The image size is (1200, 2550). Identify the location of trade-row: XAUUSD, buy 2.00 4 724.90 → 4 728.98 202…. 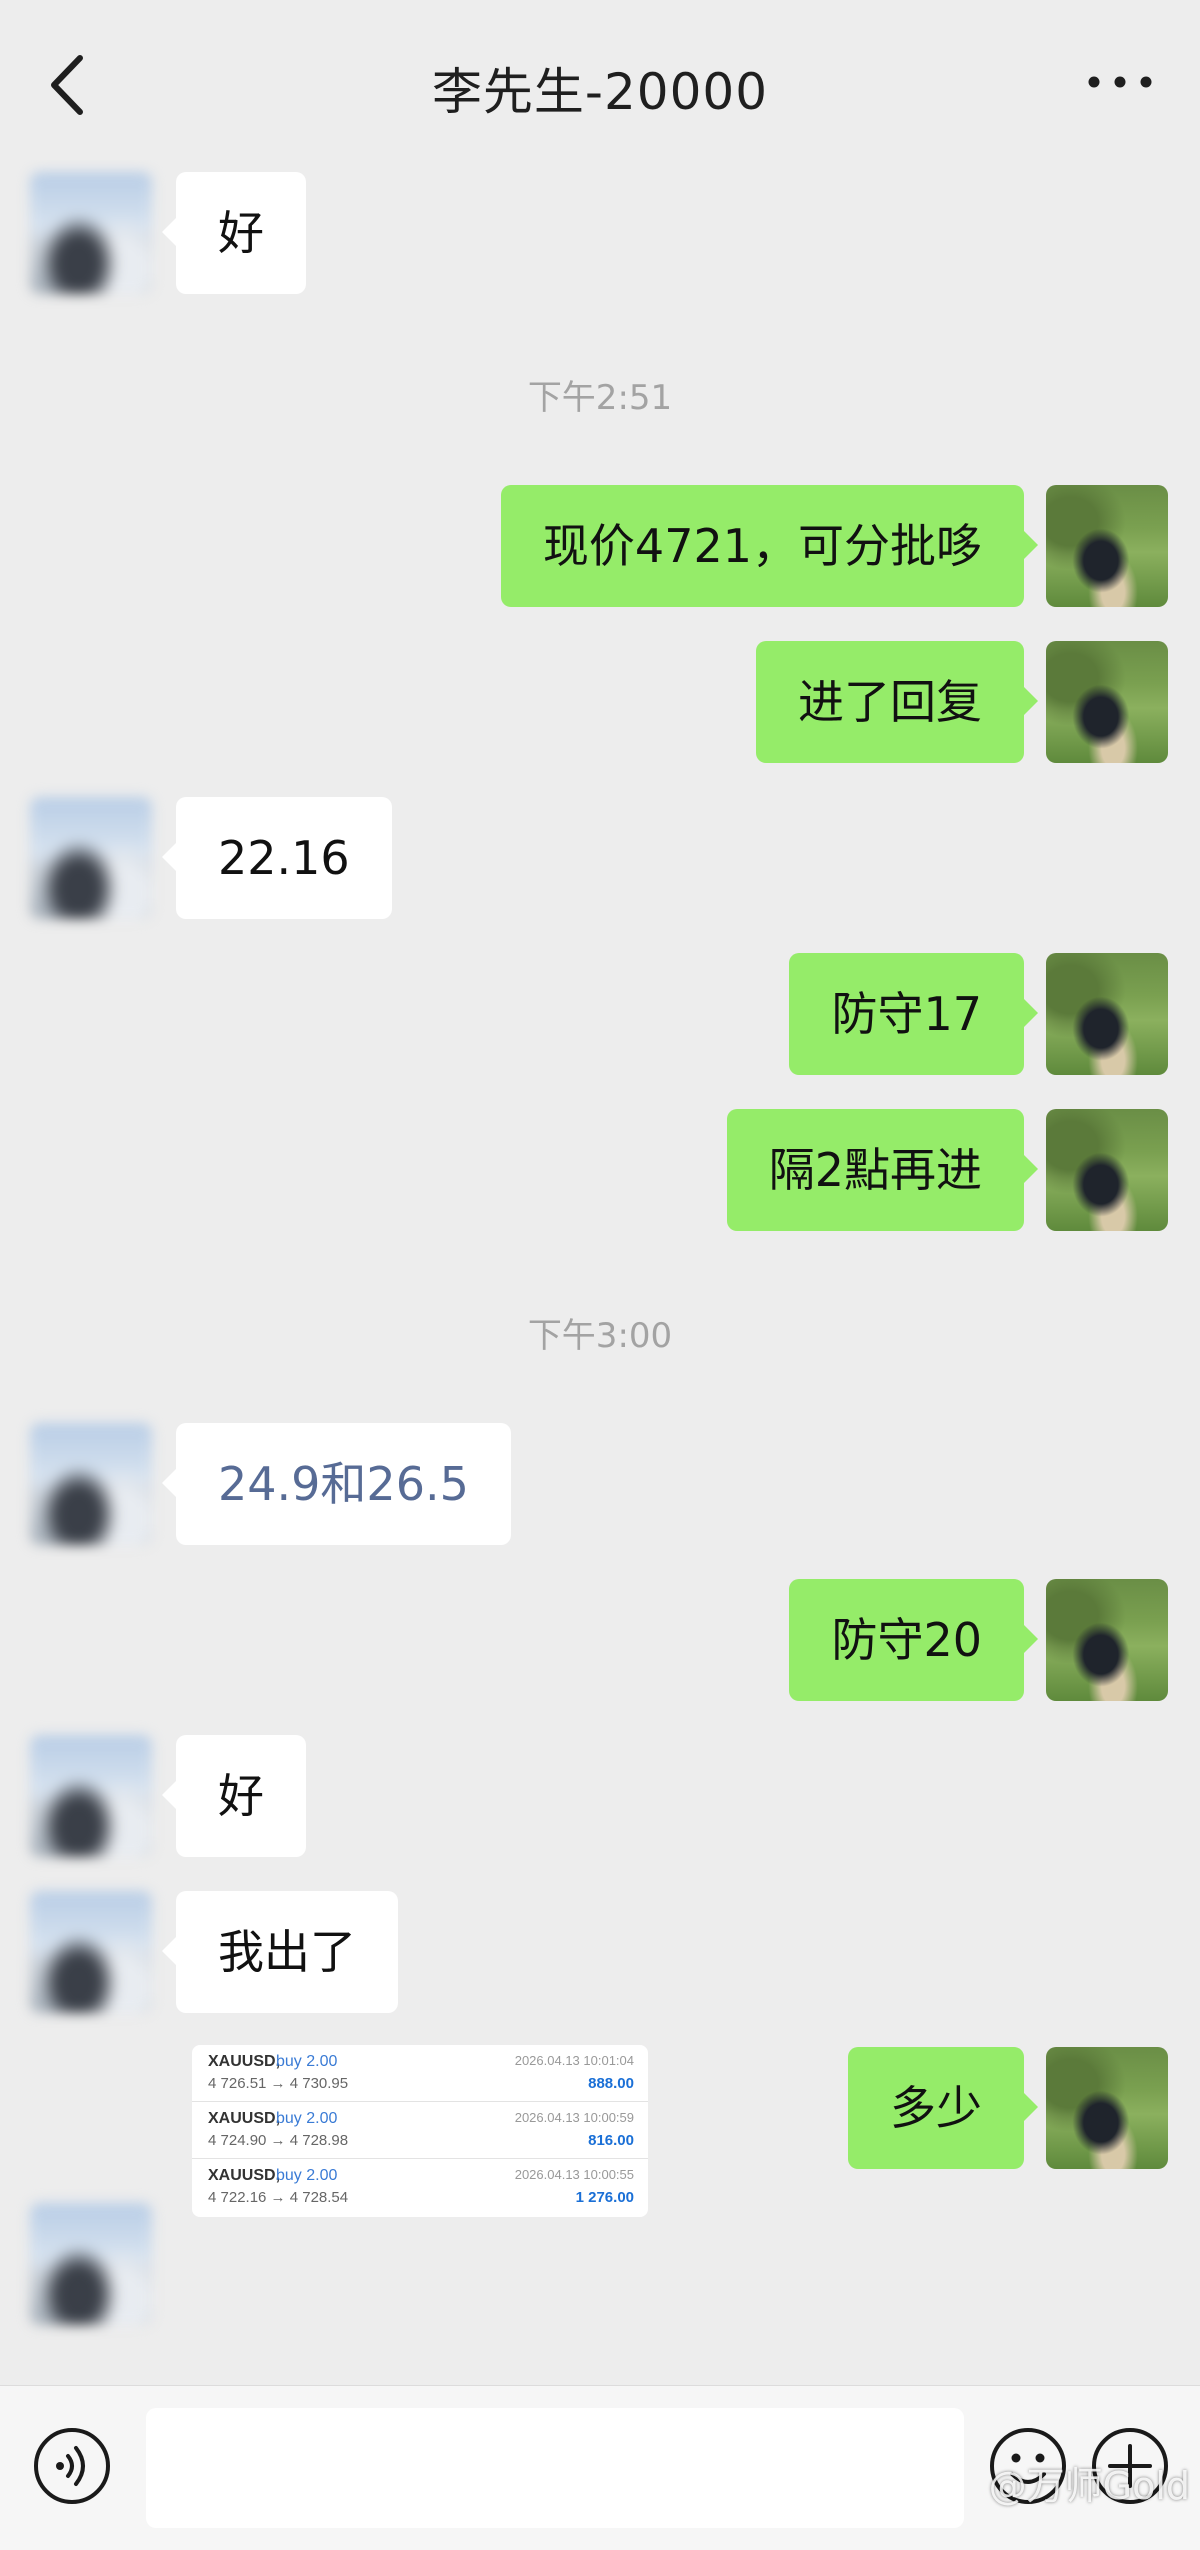
(420, 2130).